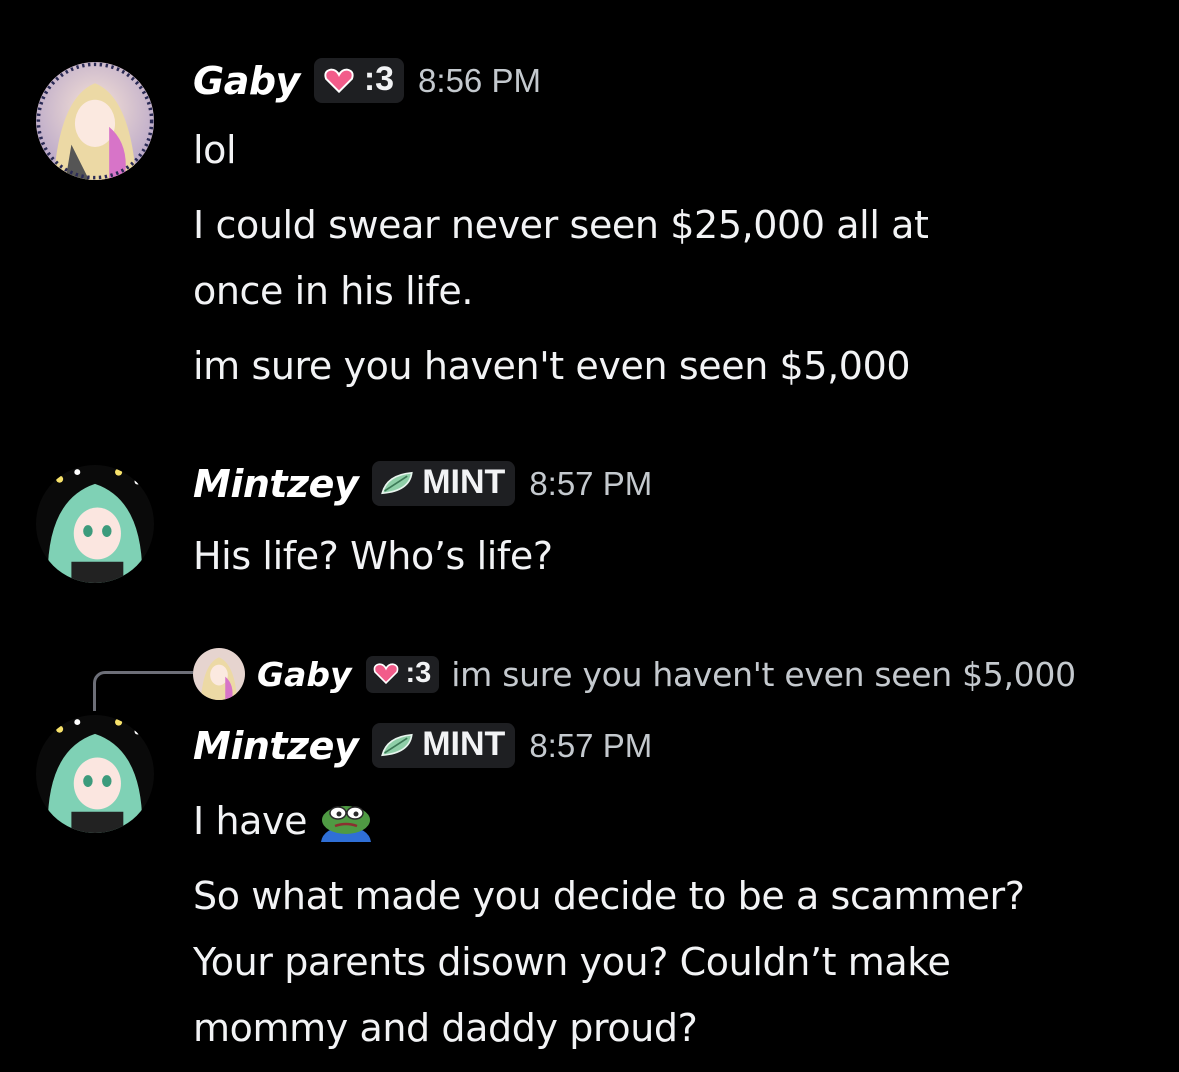 The width and height of the screenshot is (1179, 1072). I want to click on guild-tag: :3, so click(359, 80).